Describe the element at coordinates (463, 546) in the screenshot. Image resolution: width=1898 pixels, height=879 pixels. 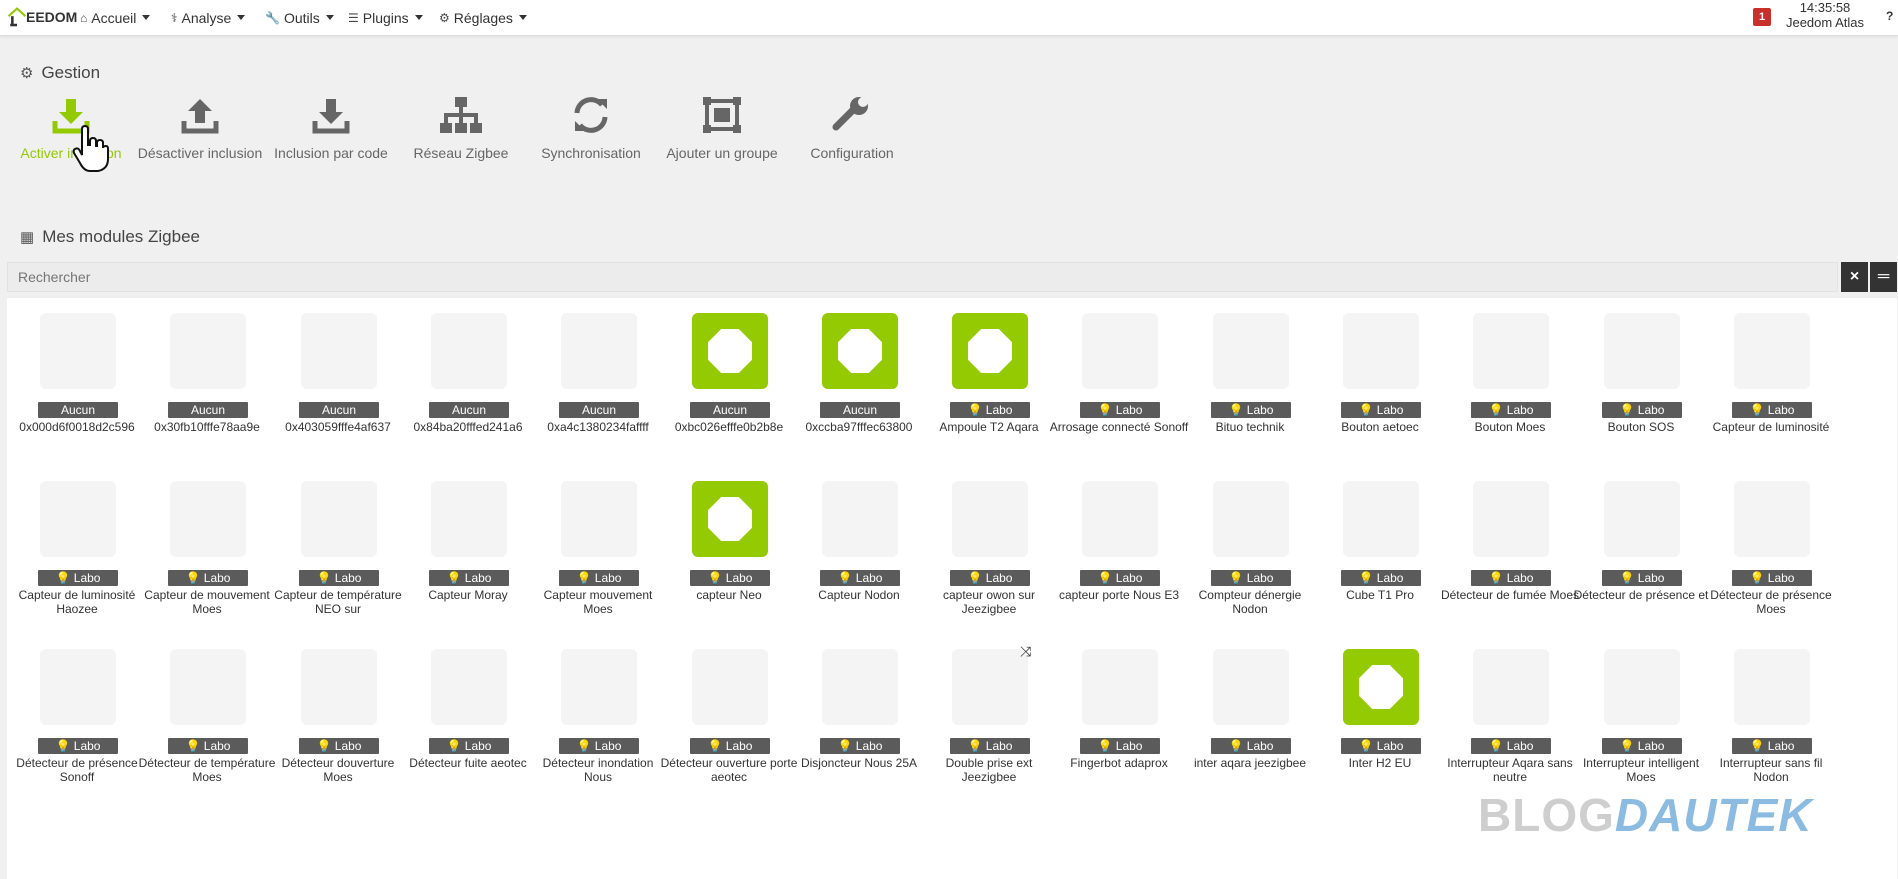
I see `device-card: 💡 Labo Capteur Moray` at that location.